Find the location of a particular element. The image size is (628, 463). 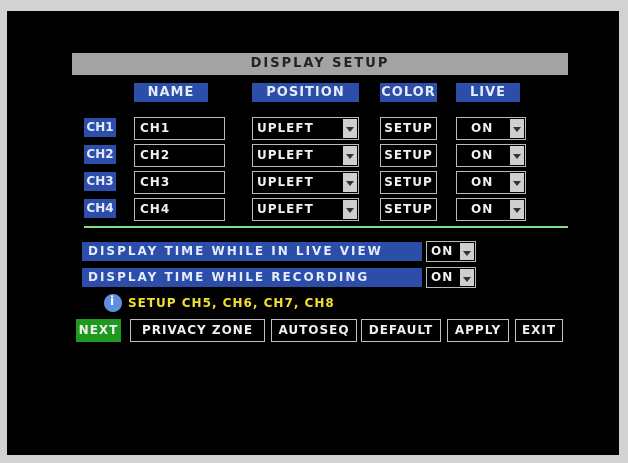

live-view-time-label: DISPLAY TIME WHILE IN LIVE VIEW is located at coordinates (252, 251).